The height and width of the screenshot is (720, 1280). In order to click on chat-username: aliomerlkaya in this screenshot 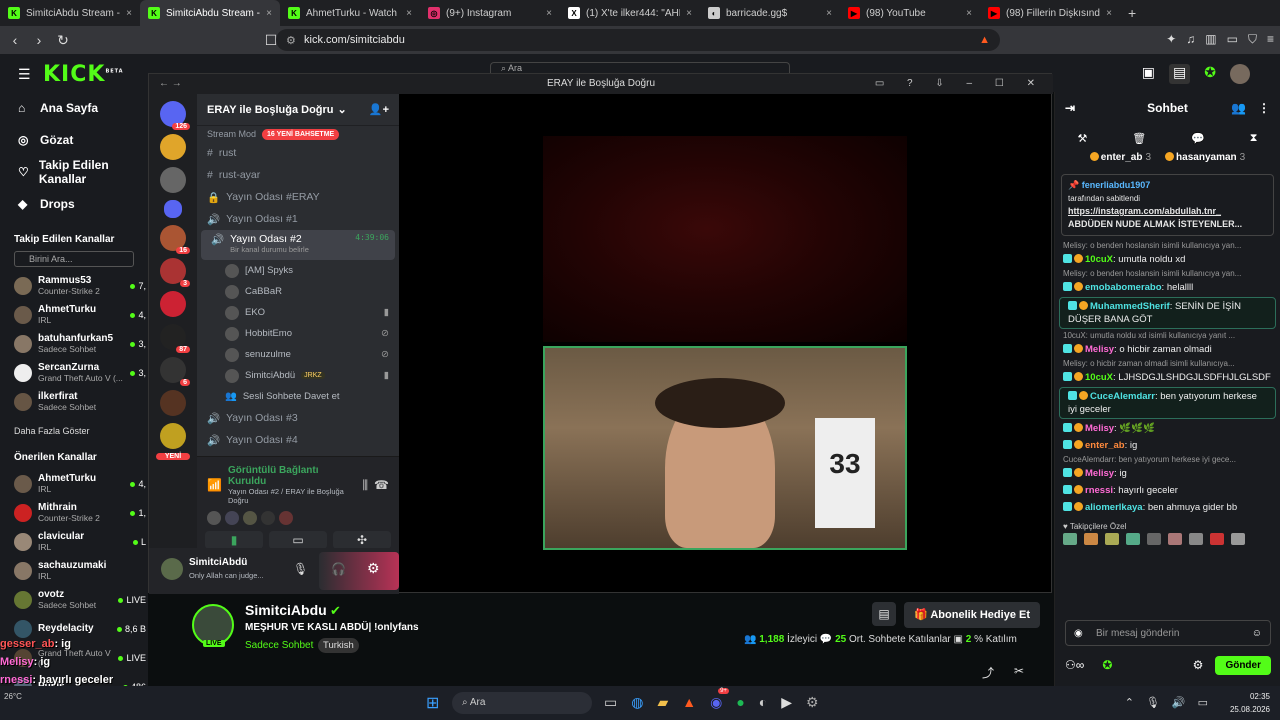, I will do `click(1114, 507)`.